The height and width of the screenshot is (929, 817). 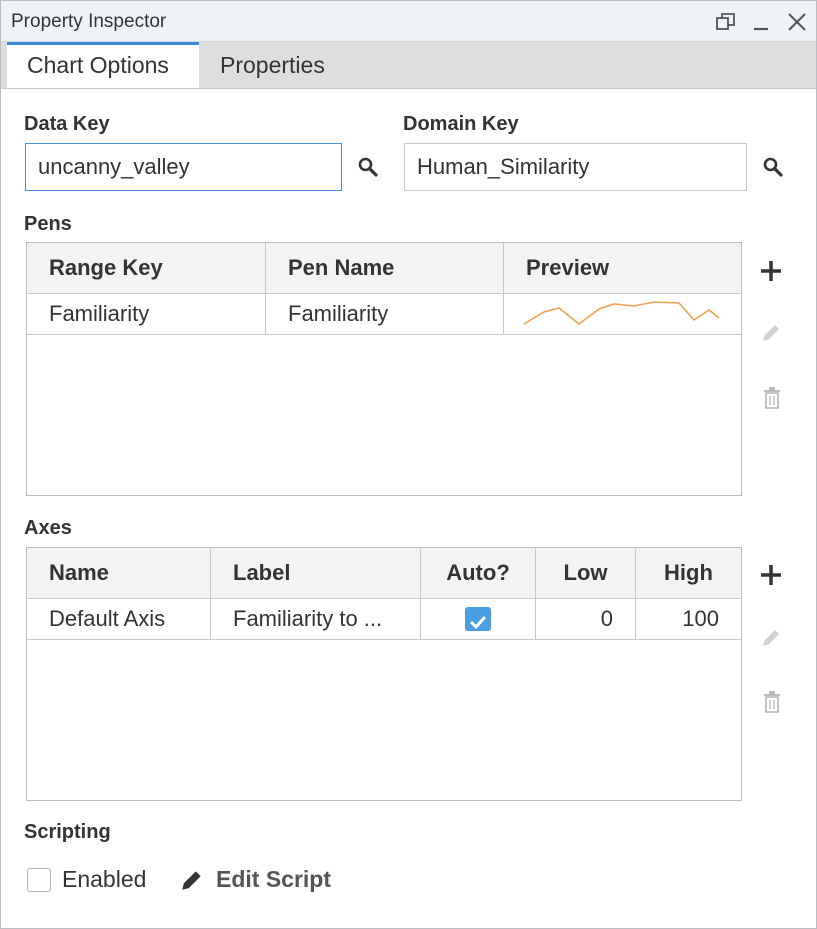 I want to click on domain-key-label: Domain Key, so click(x=461, y=124).